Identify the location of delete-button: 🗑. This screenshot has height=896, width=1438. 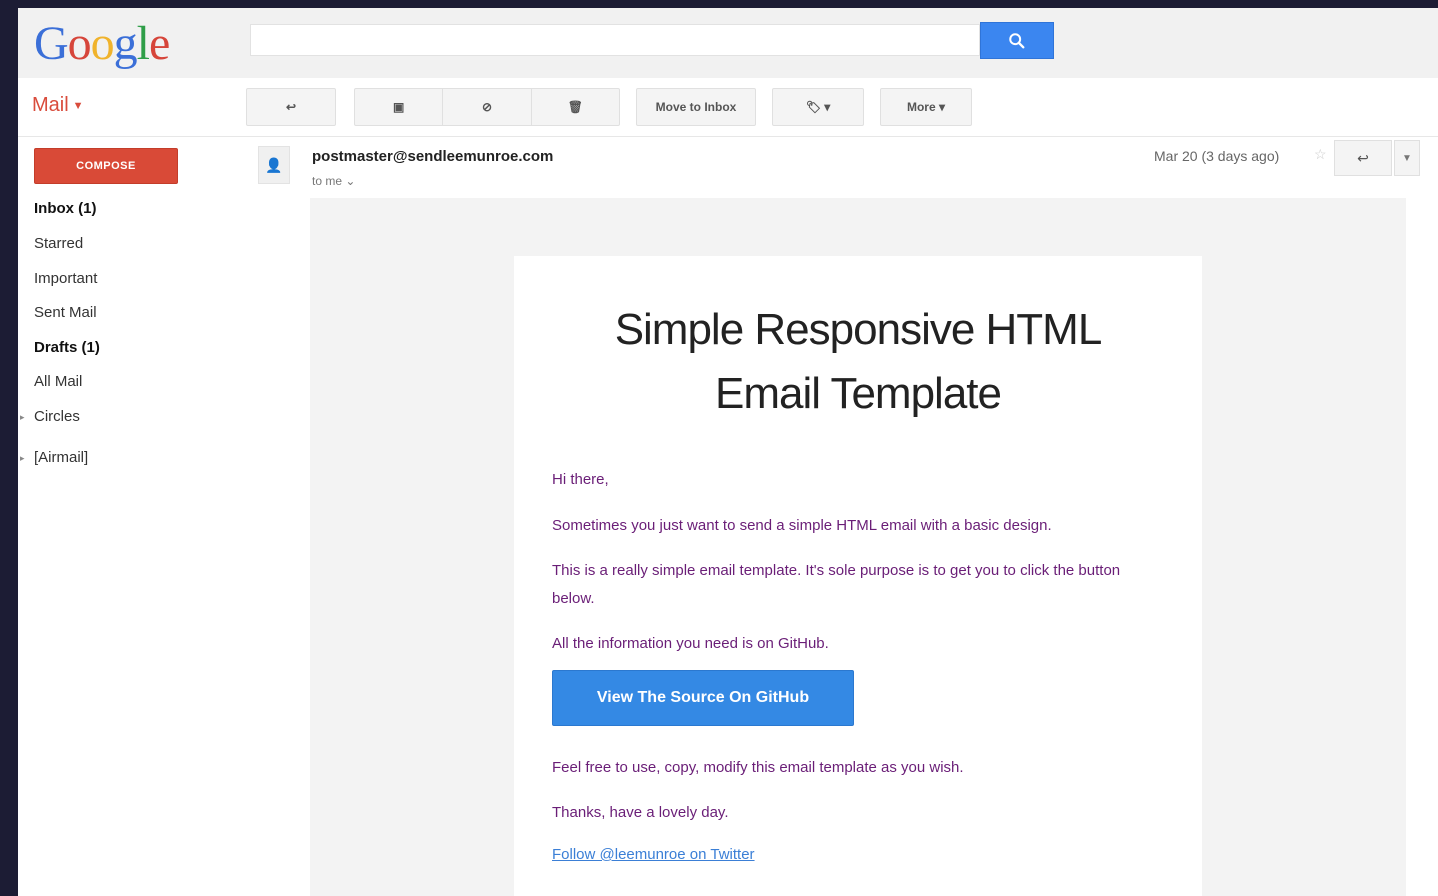
(575, 107).